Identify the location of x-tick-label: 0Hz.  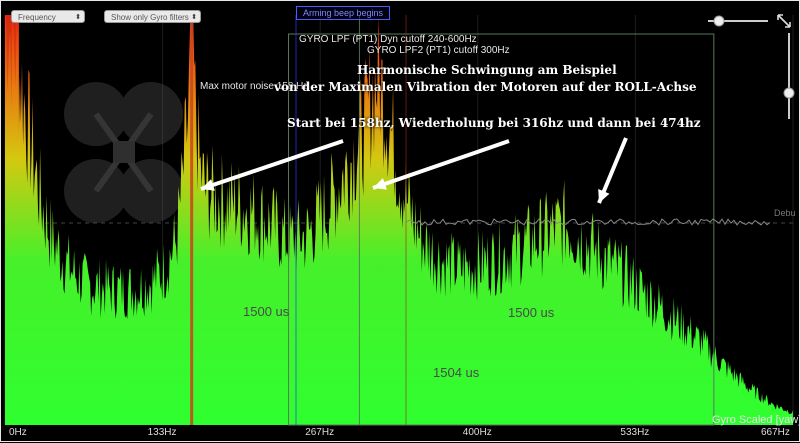
(18, 432).